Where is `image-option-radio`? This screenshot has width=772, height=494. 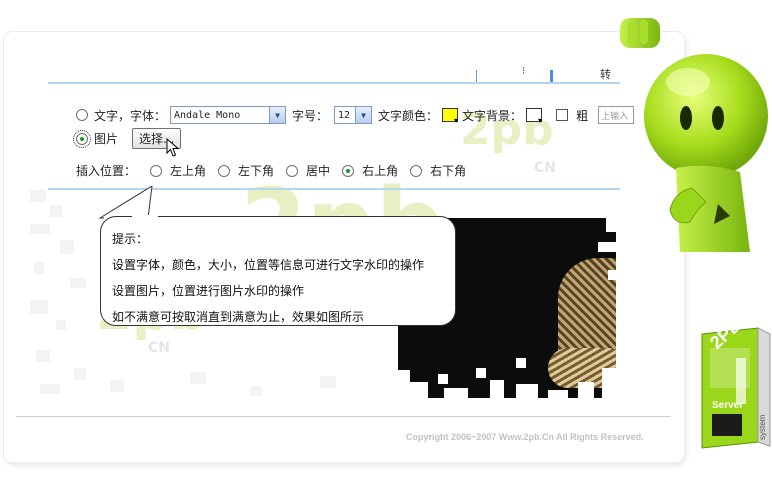 image-option-radio is located at coordinates (82, 138).